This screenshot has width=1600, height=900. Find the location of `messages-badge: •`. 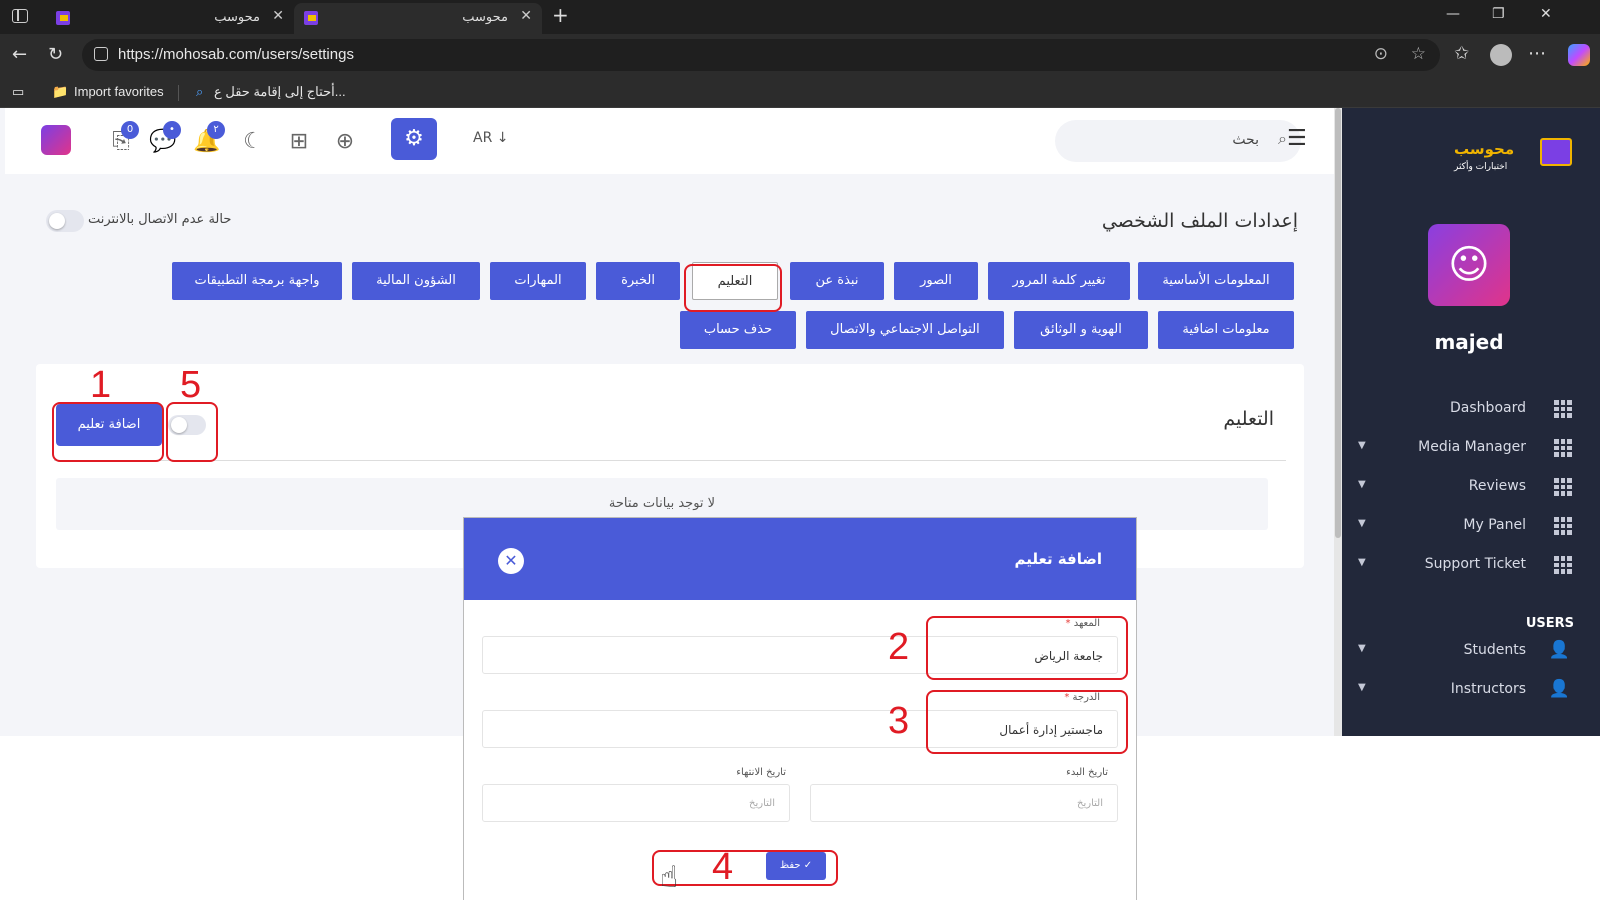

messages-badge: • is located at coordinates (172, 130).